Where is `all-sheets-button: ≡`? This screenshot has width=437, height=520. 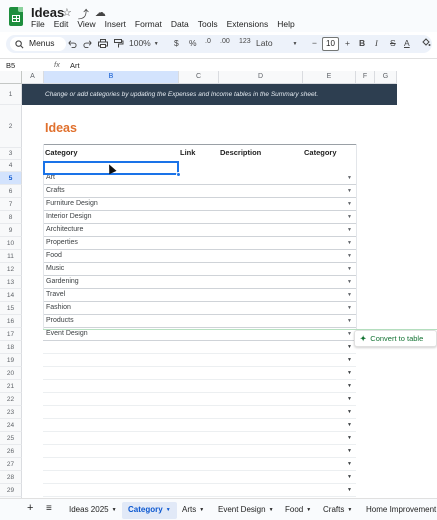 all-sheets-button: ≡ is located at coordinates (49, 508).